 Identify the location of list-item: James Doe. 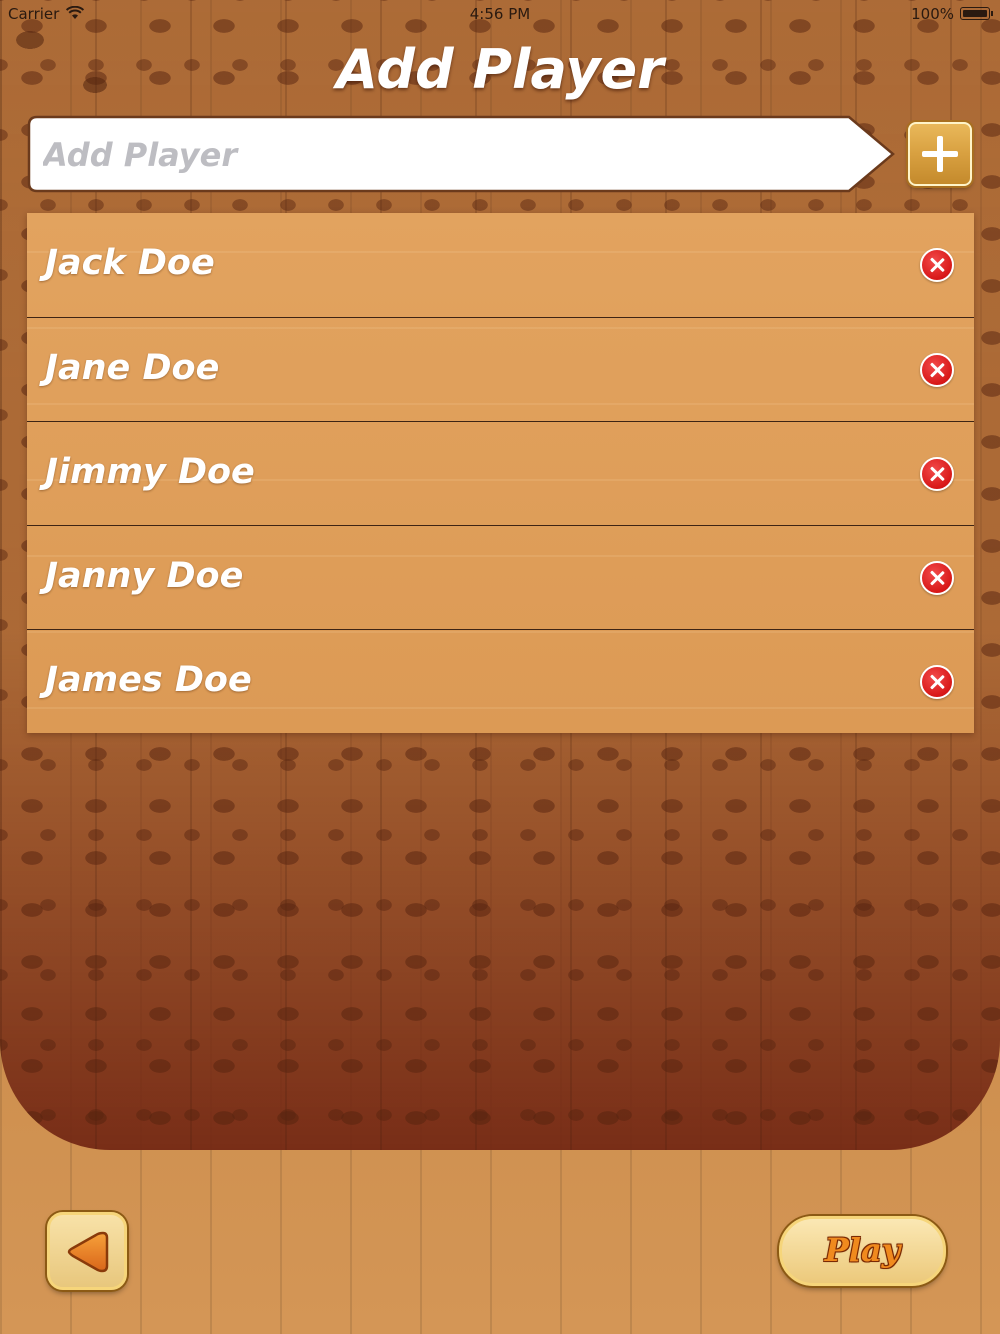
(500, 681).